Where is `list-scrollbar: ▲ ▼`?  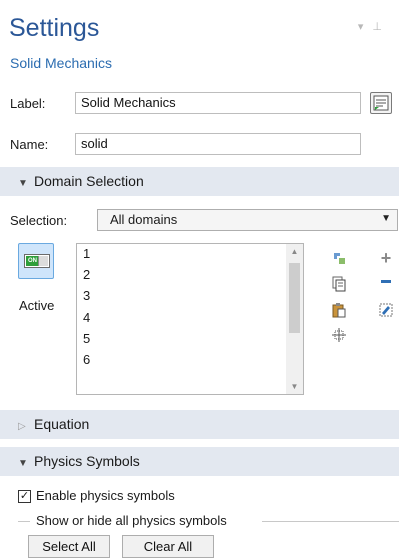
list-scrollbar: ▲ ▼ is located at coordinates (294, 319).